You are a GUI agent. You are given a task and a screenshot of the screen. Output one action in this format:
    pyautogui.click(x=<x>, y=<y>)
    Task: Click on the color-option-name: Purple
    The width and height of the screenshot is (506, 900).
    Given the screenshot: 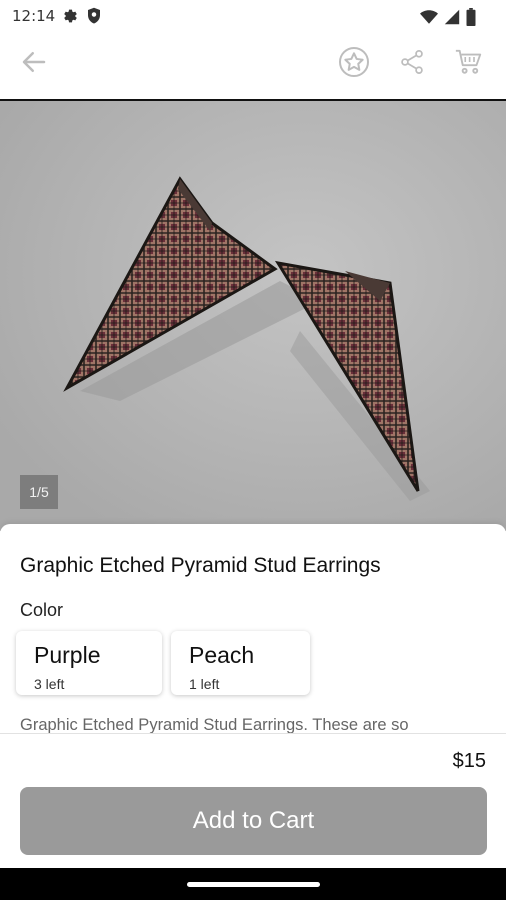 What is the action you would take?
    pyautogui.click(x=67, y=655)
    